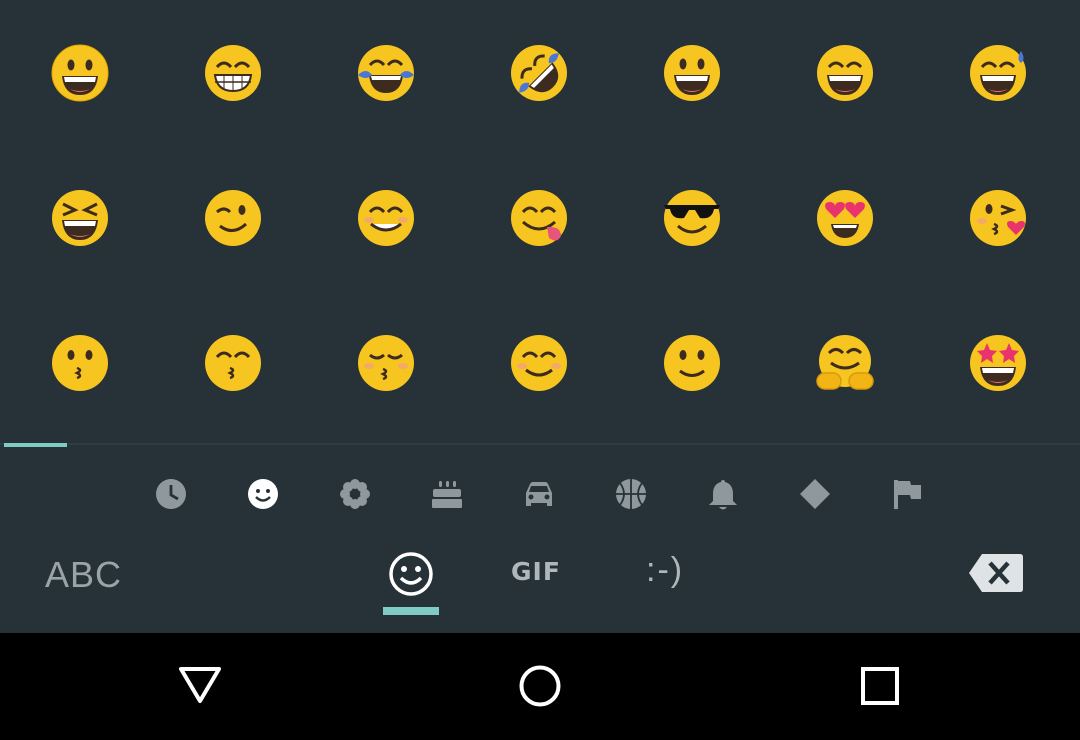 The height and width of the screenshot is (740, 1080). Describe the element at coordinates (845, 363) in the screenshot. I see `hugging-face` at that location.